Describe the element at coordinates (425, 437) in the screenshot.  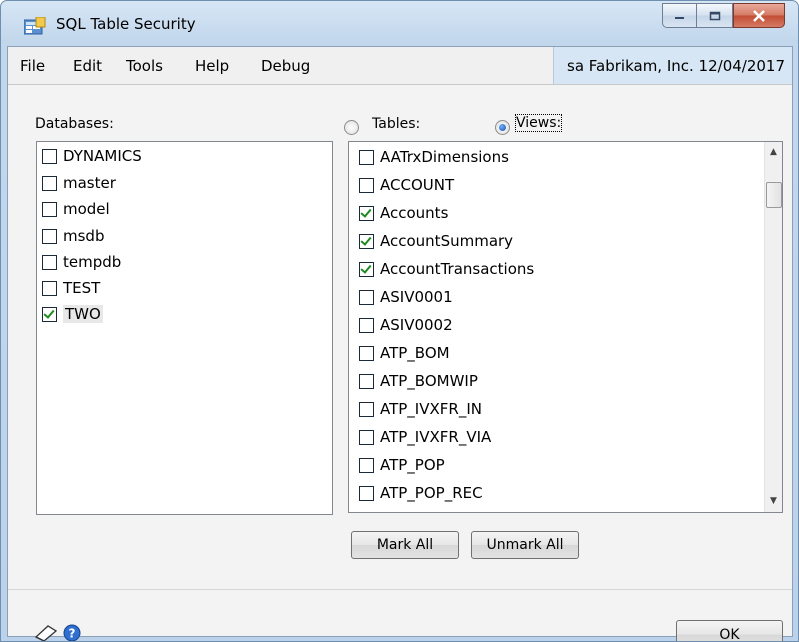
I see `list-item: ATP_IVXFR_VIA` at that location.